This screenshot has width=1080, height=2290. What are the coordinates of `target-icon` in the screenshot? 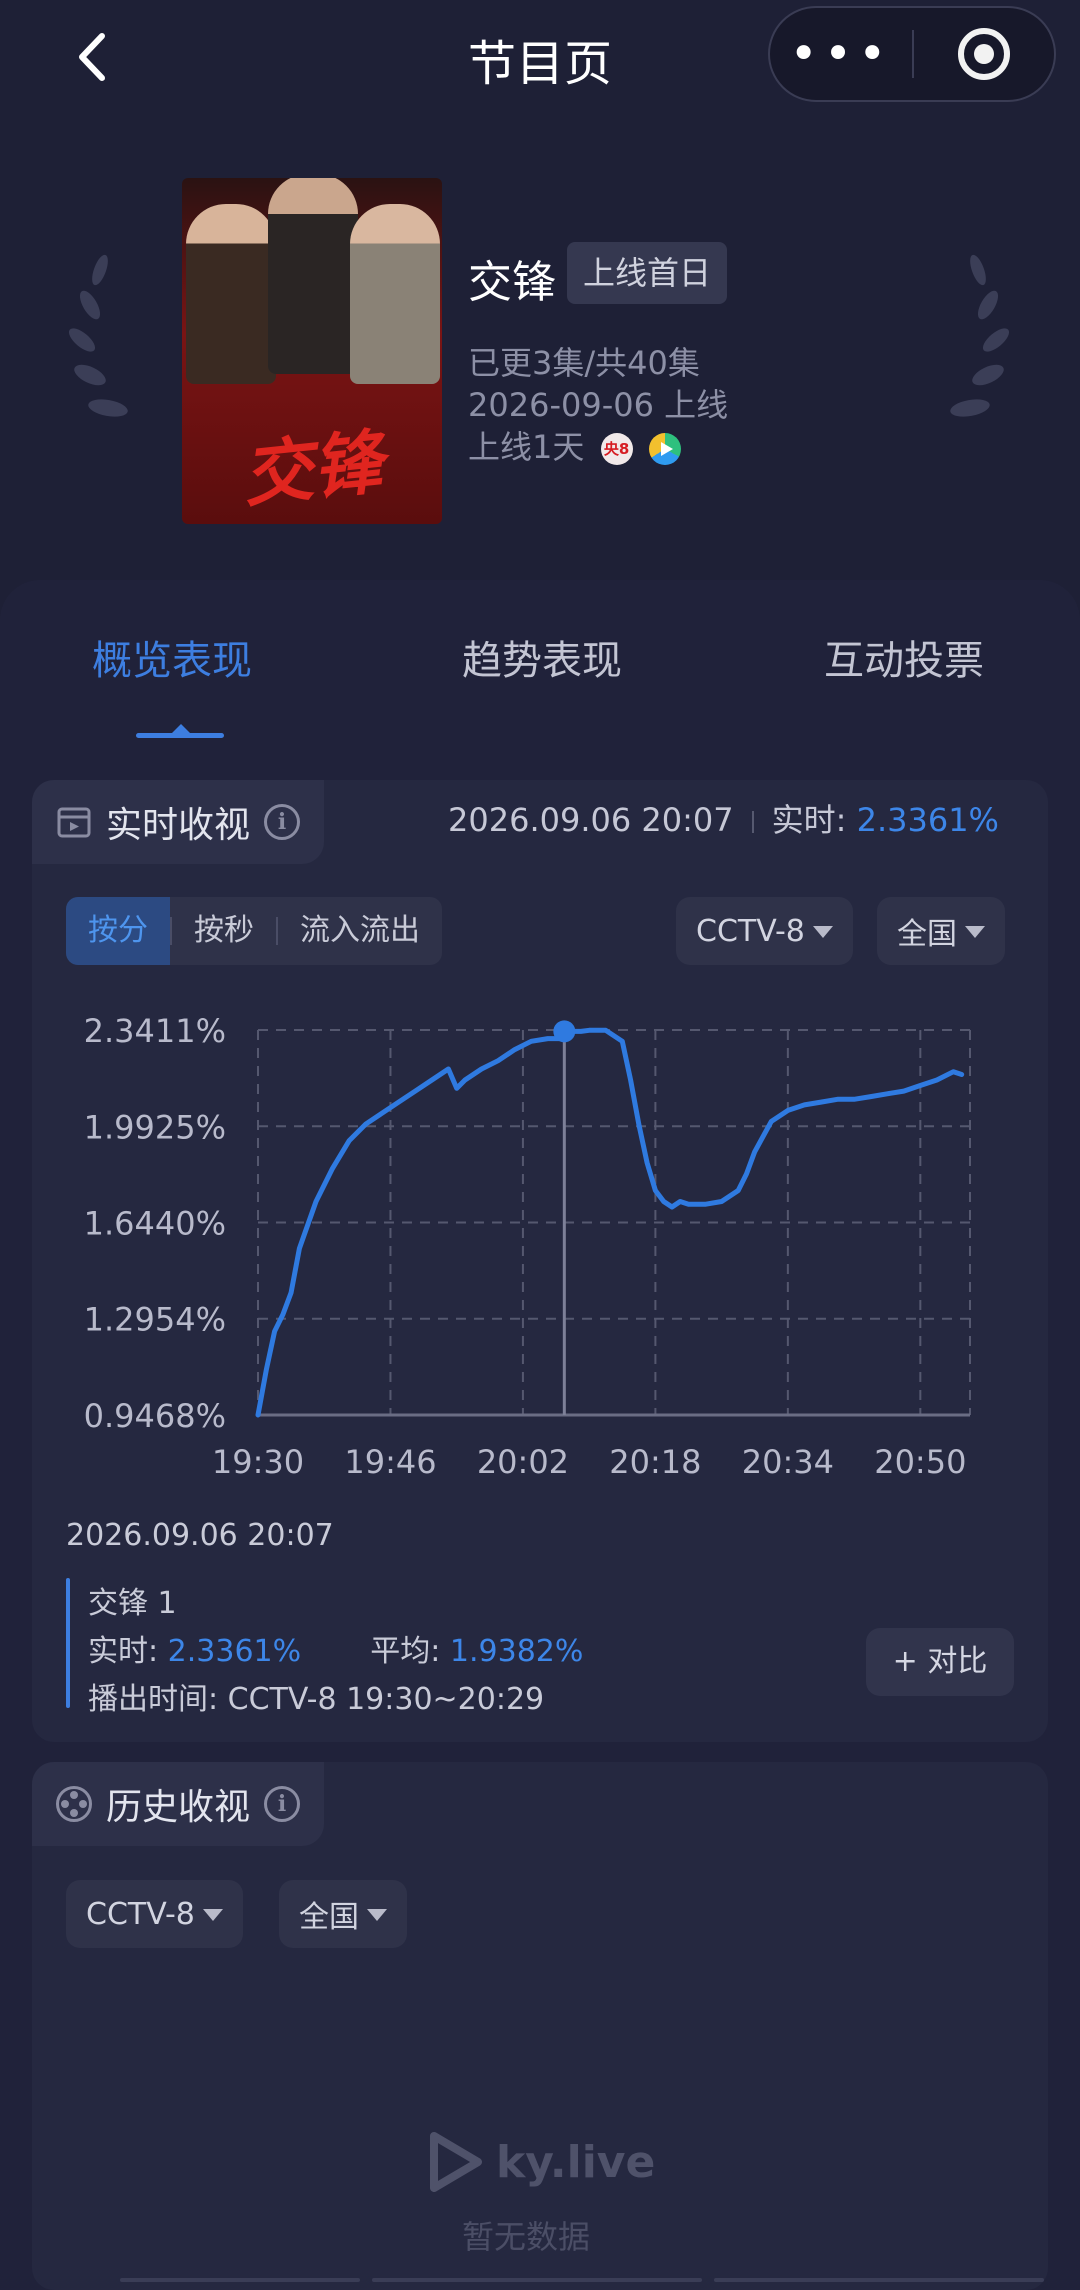 It's located at (984, 54).